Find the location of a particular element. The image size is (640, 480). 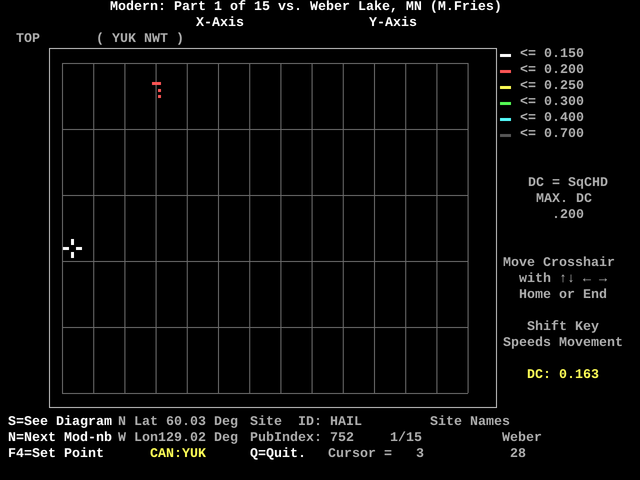

status-text: CAN:YUK is located at coordinates (178, 455).